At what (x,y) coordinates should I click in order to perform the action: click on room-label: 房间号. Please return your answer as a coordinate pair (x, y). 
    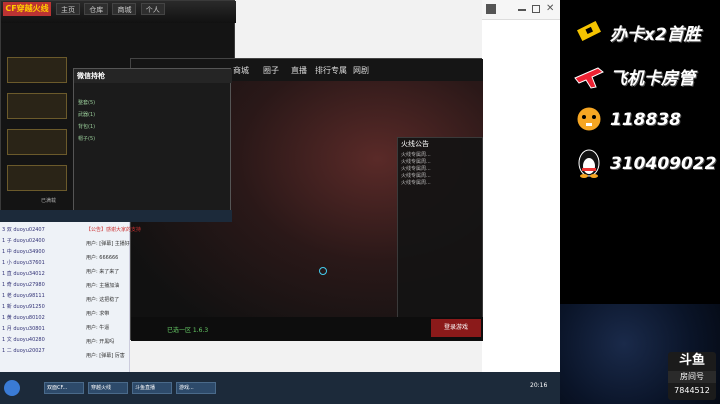
    Looking at the image, I should click on (692, 377).